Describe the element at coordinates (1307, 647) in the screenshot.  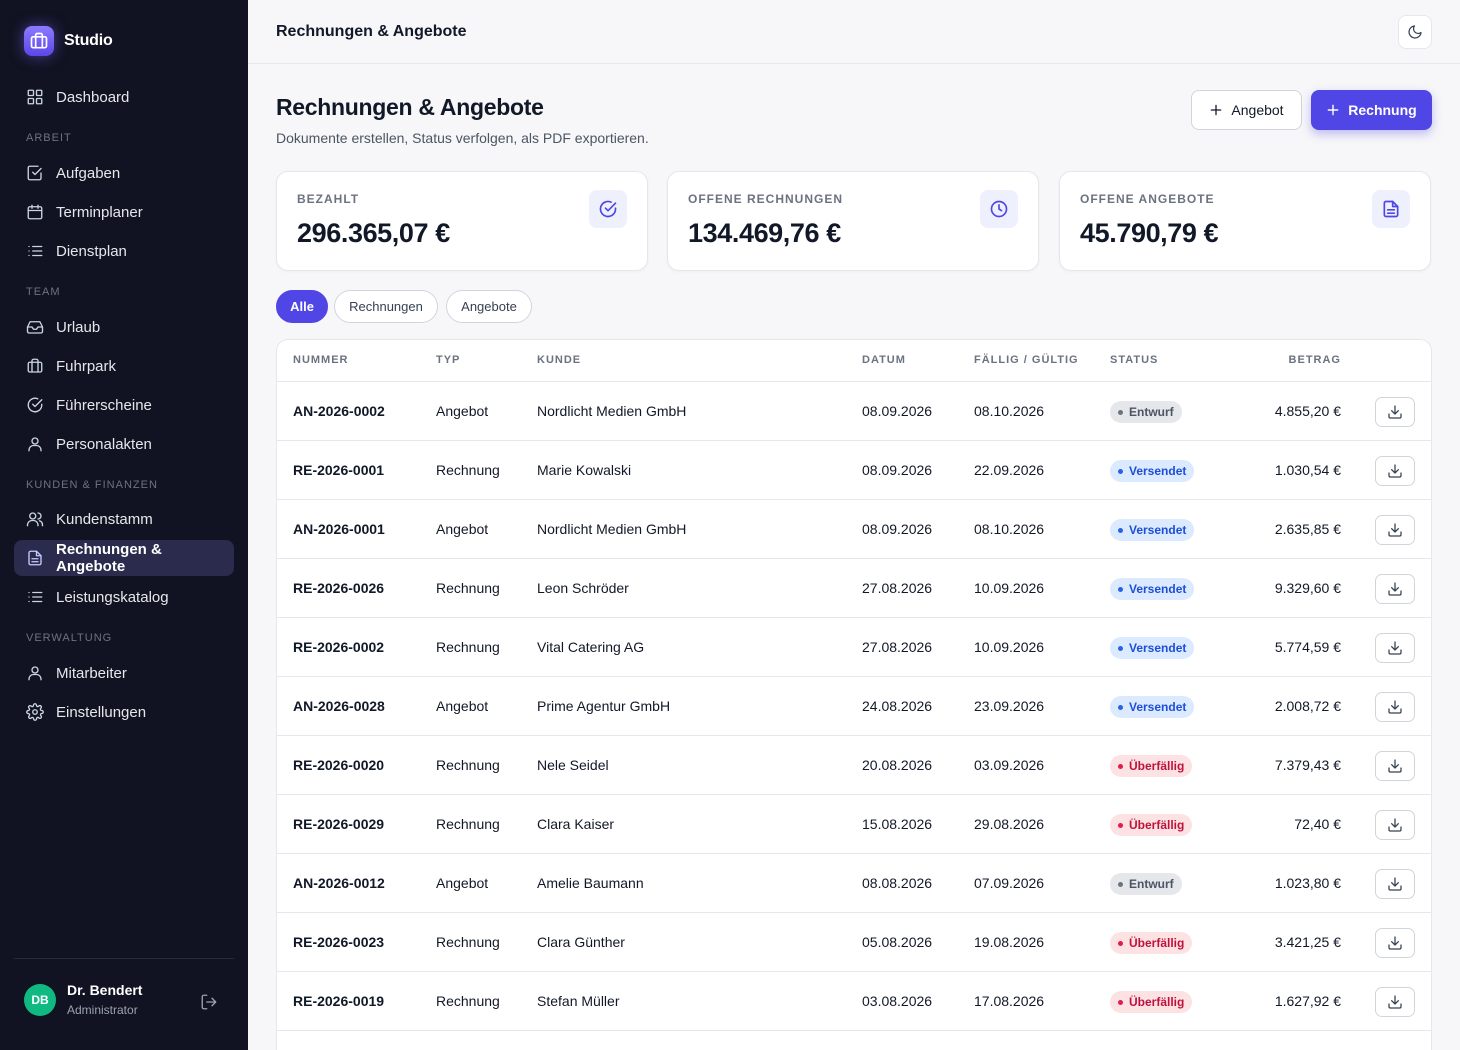
I see `cell-betrag: 5.774,59 €` at that location.